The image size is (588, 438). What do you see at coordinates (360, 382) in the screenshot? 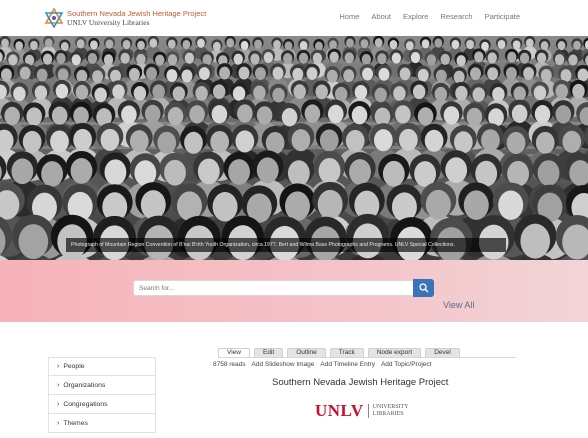
I see `page-title: Southern Nevada Jewish Heritage Project` at bounding box center [360, 382].